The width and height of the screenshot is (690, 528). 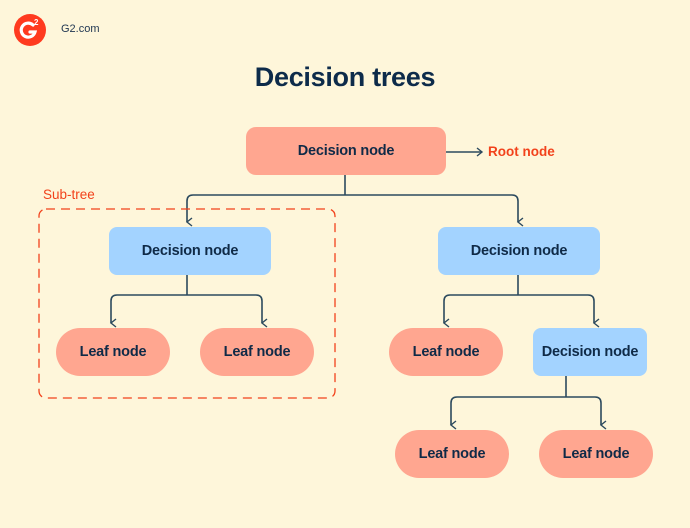 I want to click on right-decision-node: Decision node, so click(x=519, y=251).